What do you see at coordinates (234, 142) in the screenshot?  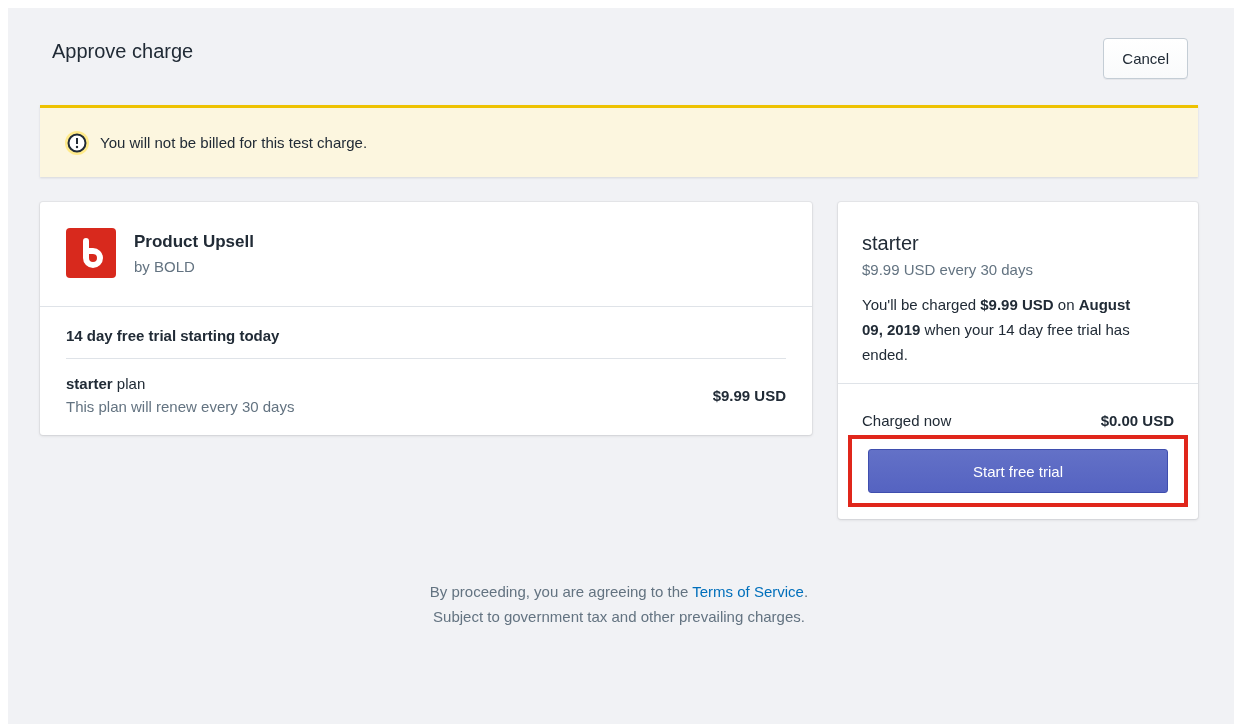 I see `banner-text: You will not be billed for this test charge.` at bounding box center [234, 142].